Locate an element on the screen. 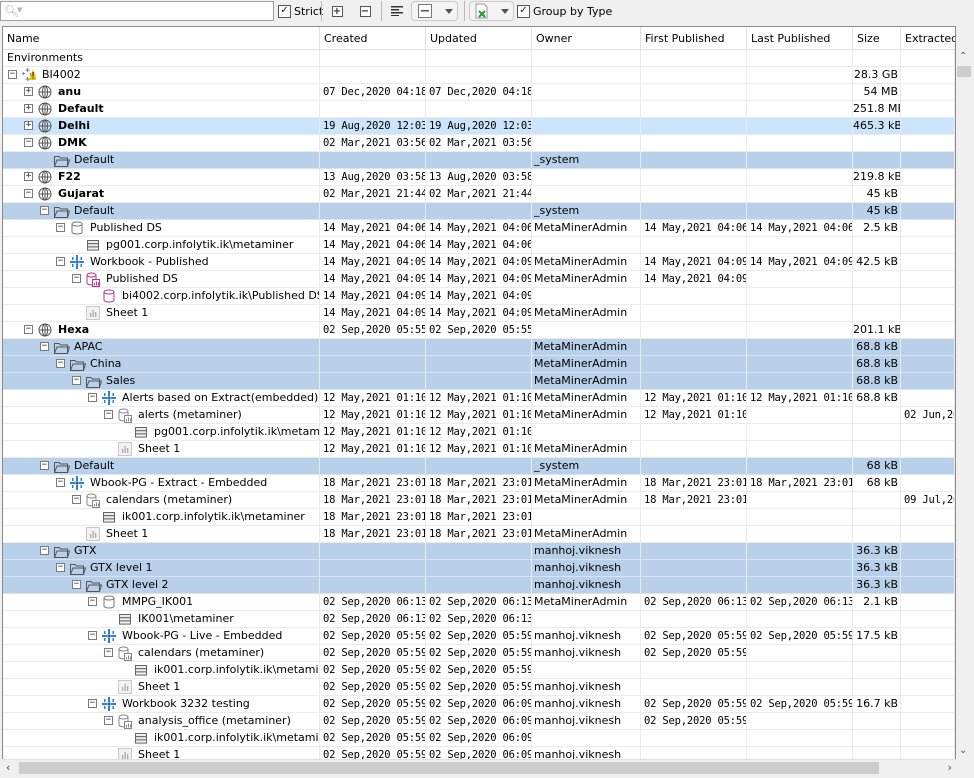 Image resolution: width=974 pixels, height=778 pixels. tree-row: − Default _system 45 kB is located at coordinates (479, 211).